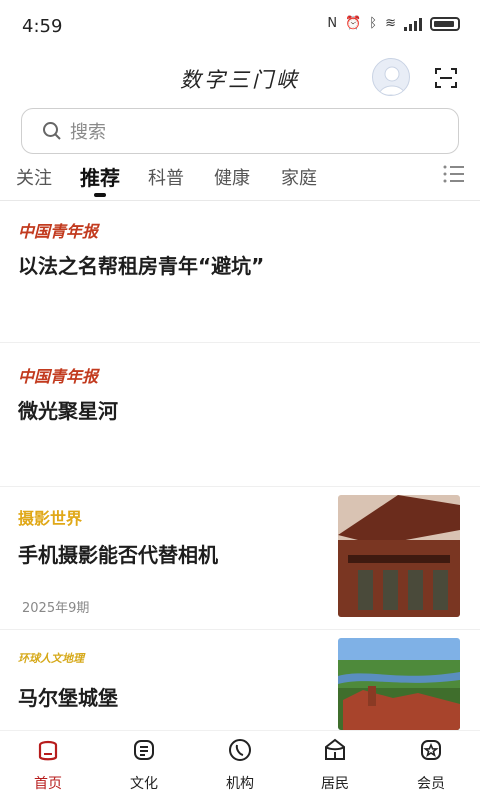 This screenshot has width=480, height=801. What do you see at coordinates (48, 766) in the screenshot?
I see `nav-home: 首页` at bounding box center [48, 766].